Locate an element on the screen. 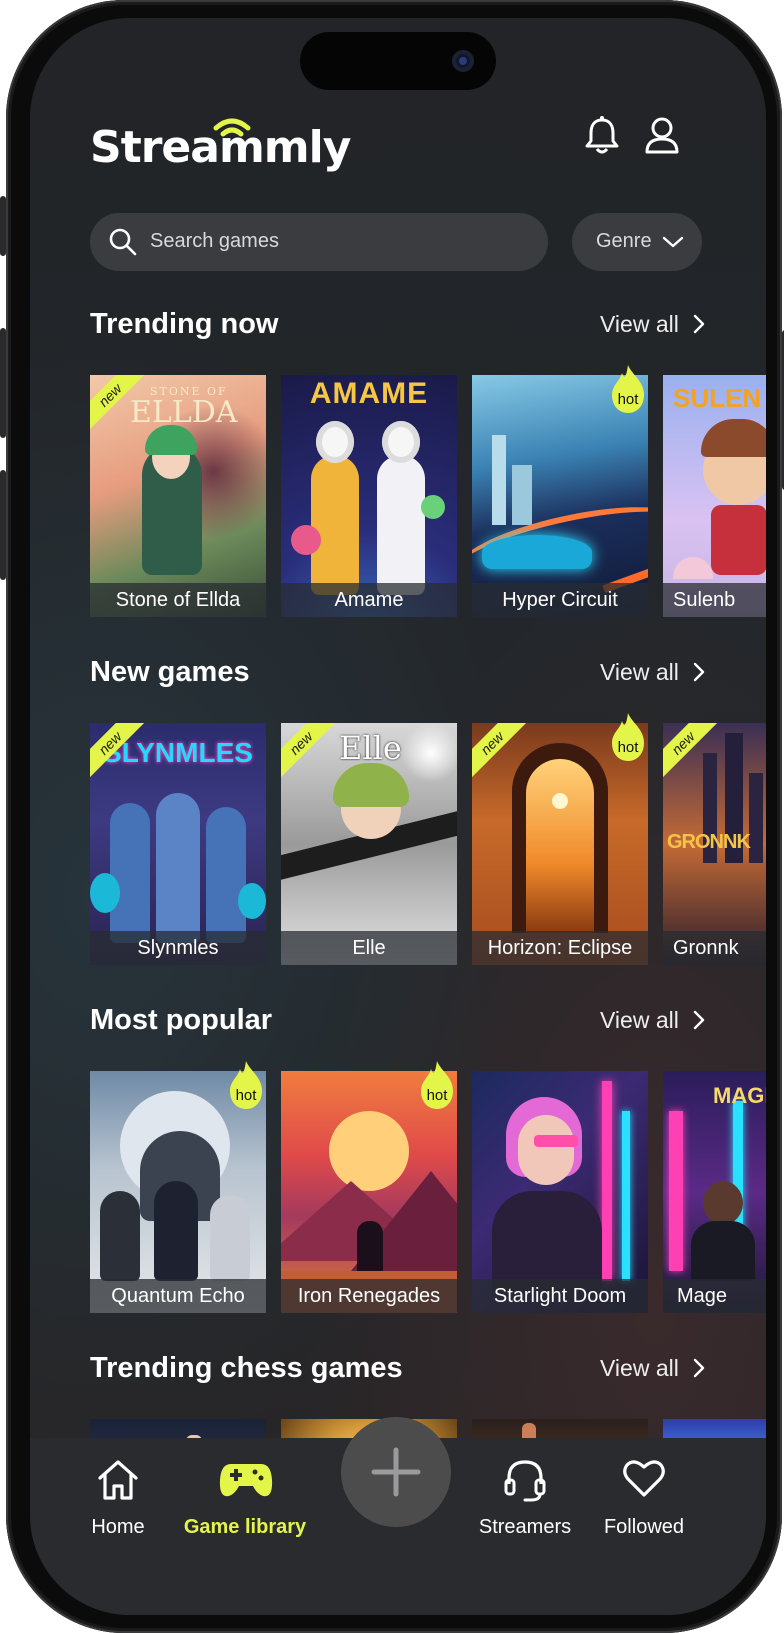  game-title: Horizon: Eclipse is located at coordinates (560, 948).